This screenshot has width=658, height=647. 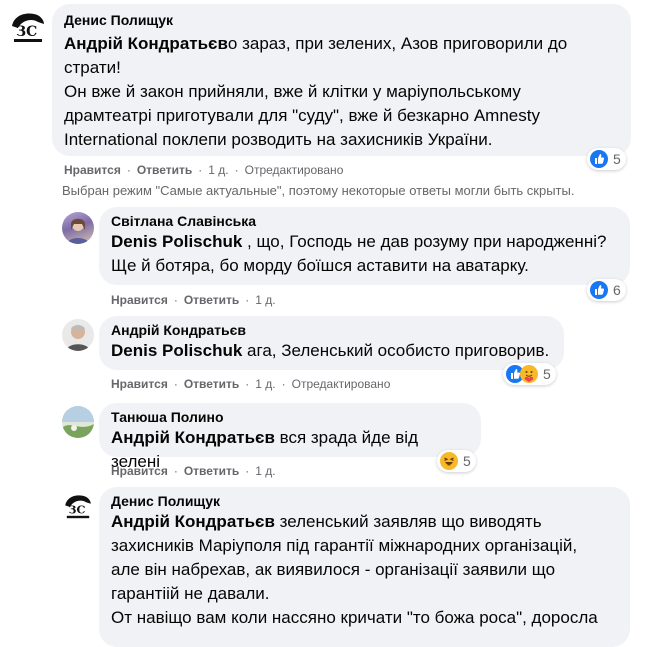 I want to click on comment-author: Світлана Славінська, so click(x=364, y=221).